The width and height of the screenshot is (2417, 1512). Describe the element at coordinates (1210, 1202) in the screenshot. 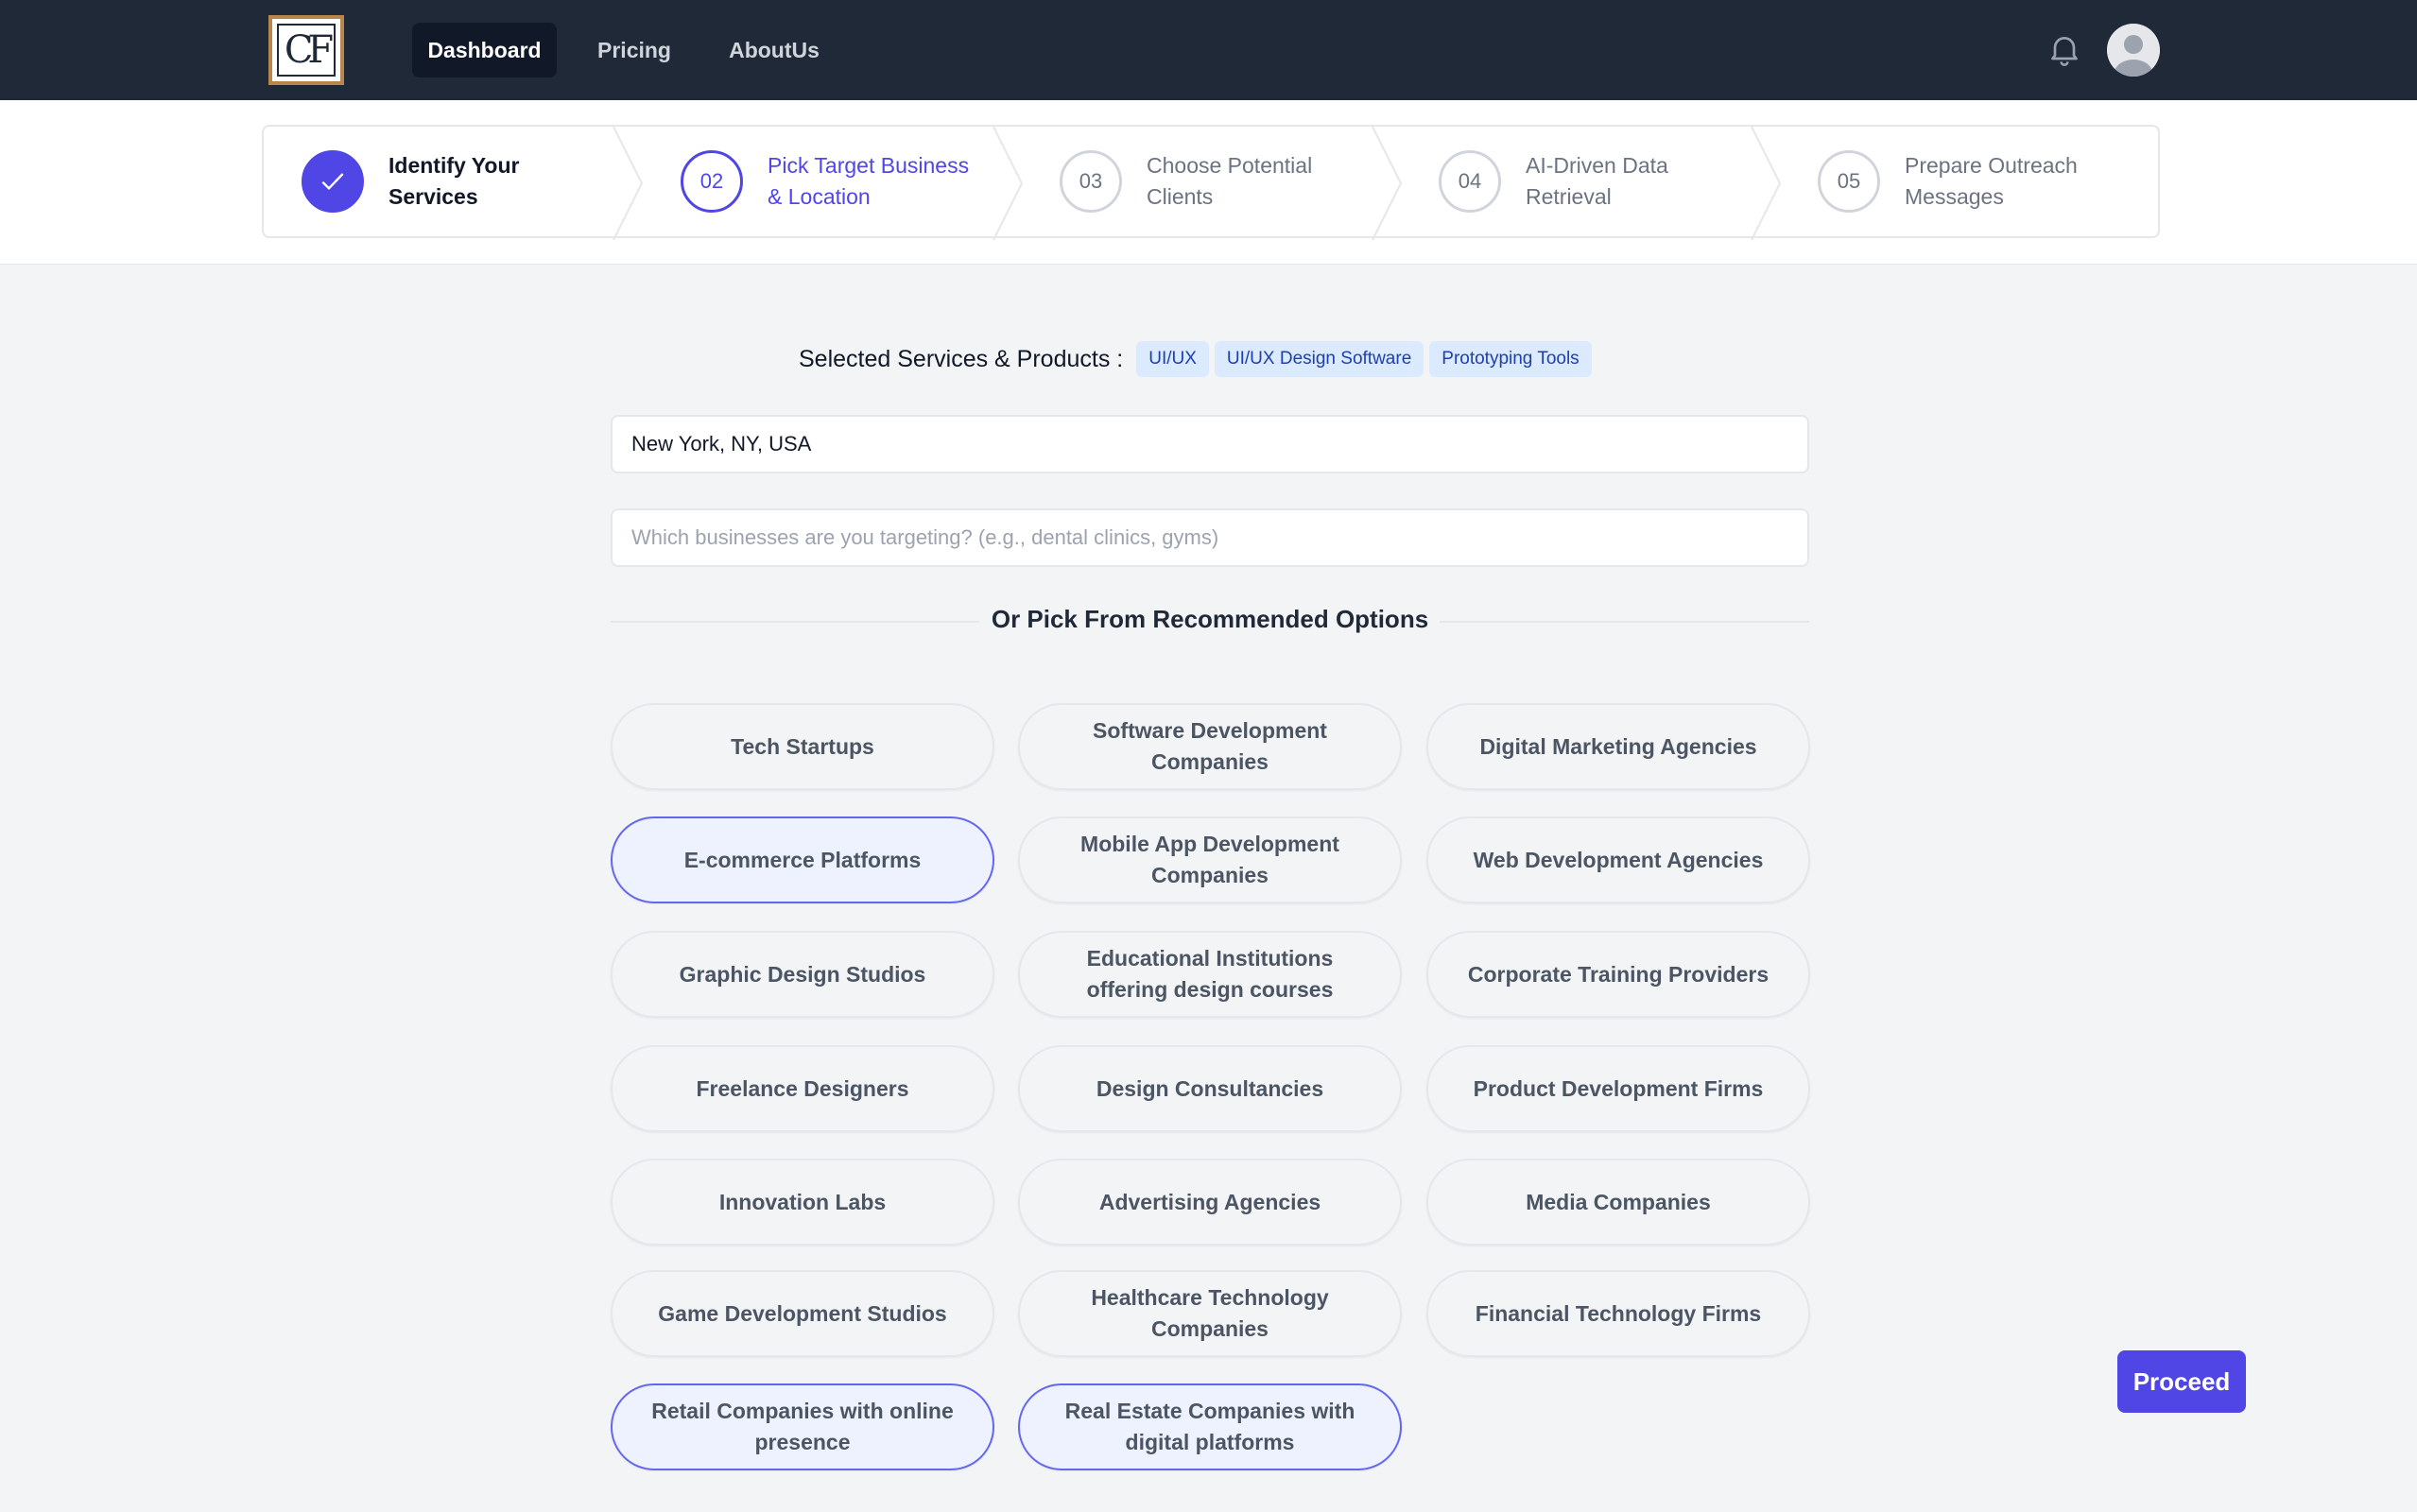

I see `option-advertising-agencies: Advertising Agencies` at that location.